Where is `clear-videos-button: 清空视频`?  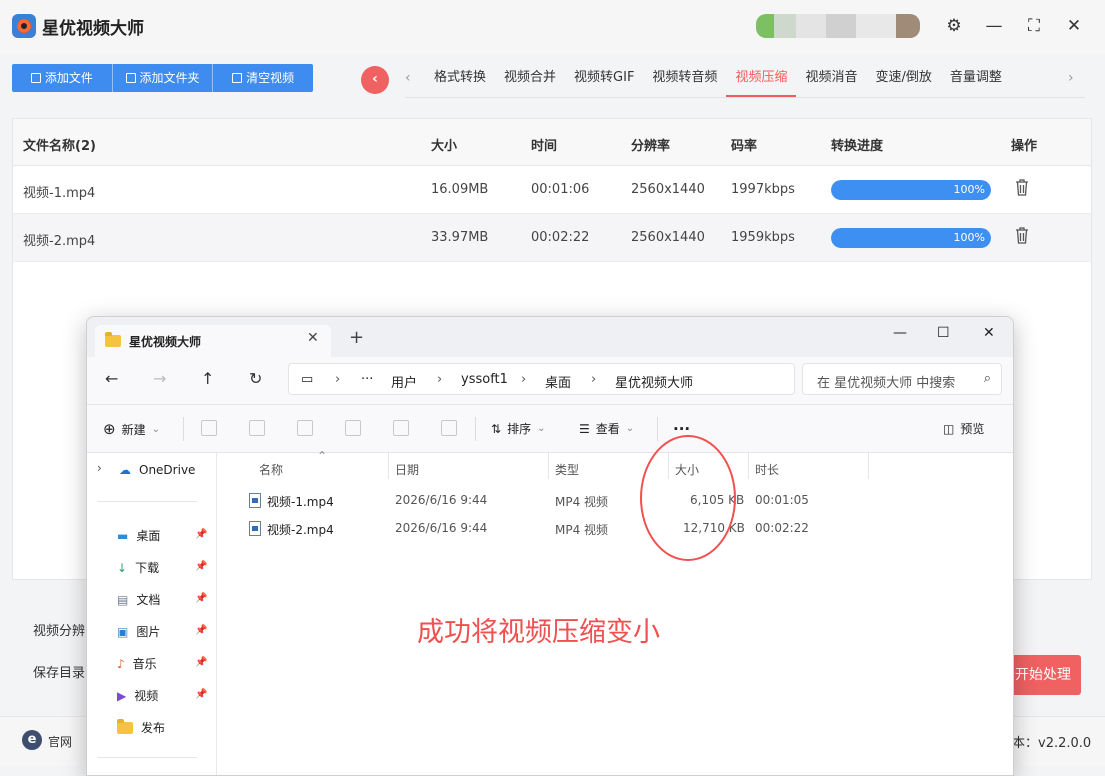
clear-videos-button: 清空视频 is located at coordinates (263, 78).